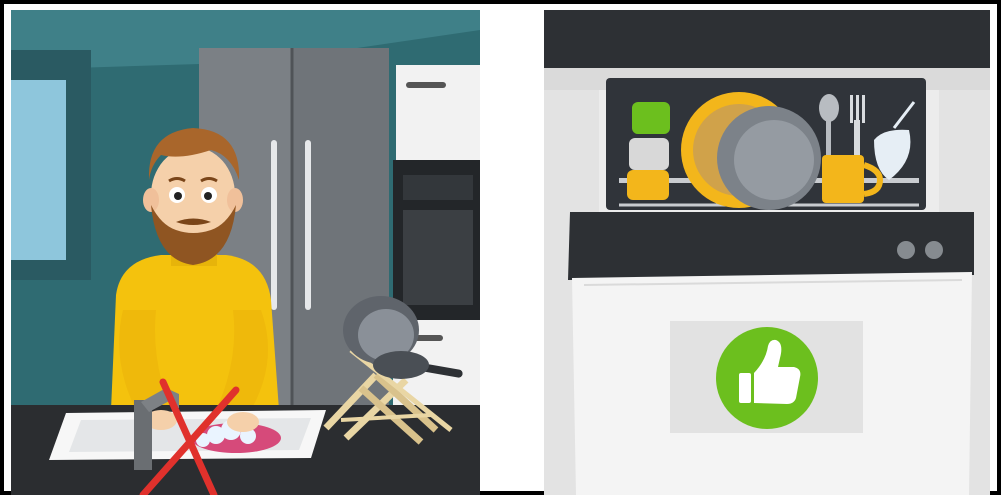  I want to click on grey-plate-inner, so click(774, 160).